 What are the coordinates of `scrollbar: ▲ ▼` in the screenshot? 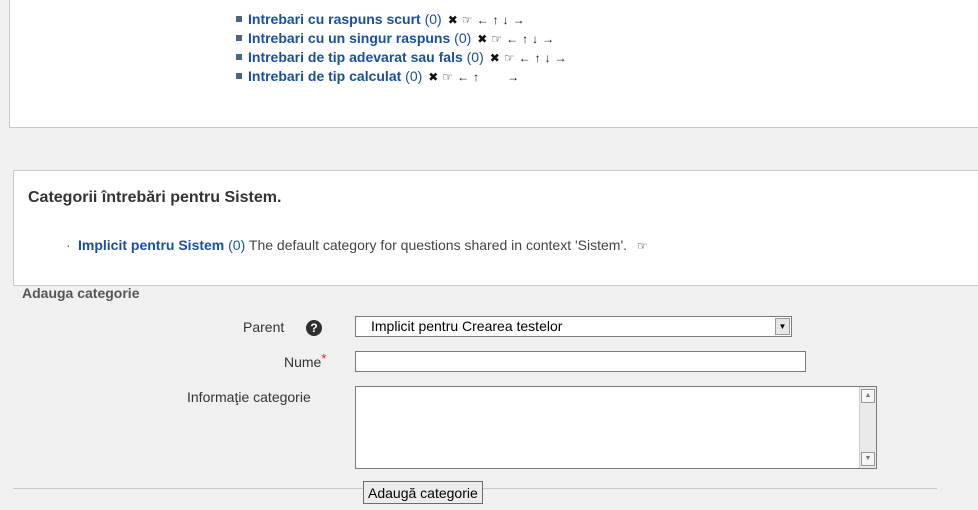 It's located at (867, 427).